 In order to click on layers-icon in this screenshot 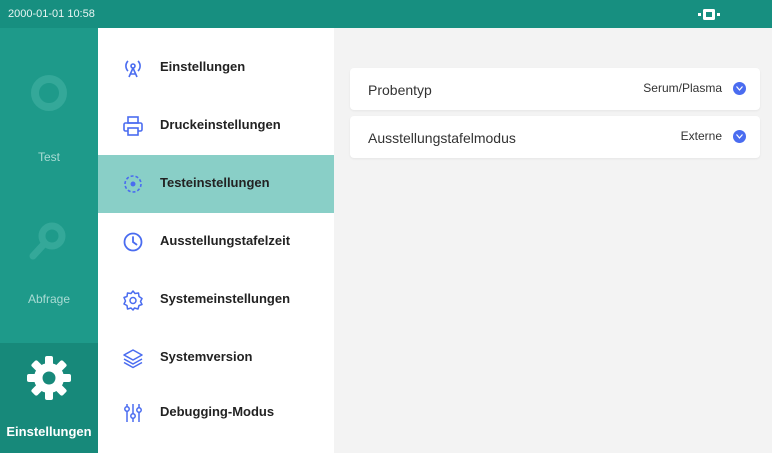, I will do `click(133, 359)`.